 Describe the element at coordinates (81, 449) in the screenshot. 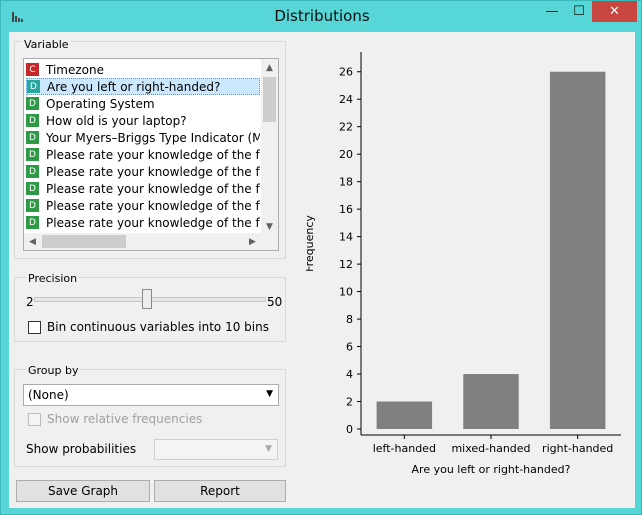

I see `show-probabilities-label: Show probabilities` at that location.